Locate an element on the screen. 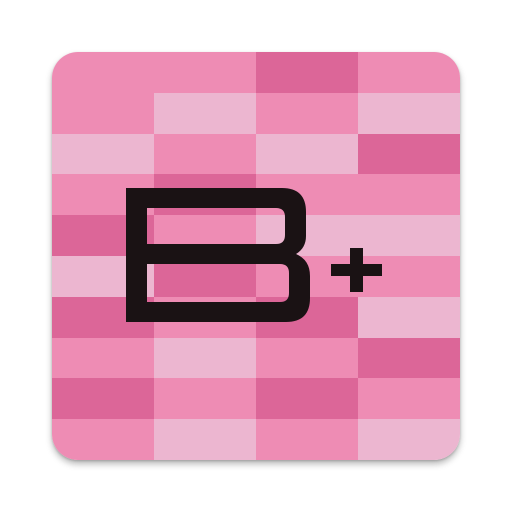 The height and width of the screenshot is (512, 512). letter-b-icon is located at coordinates (218, 255).